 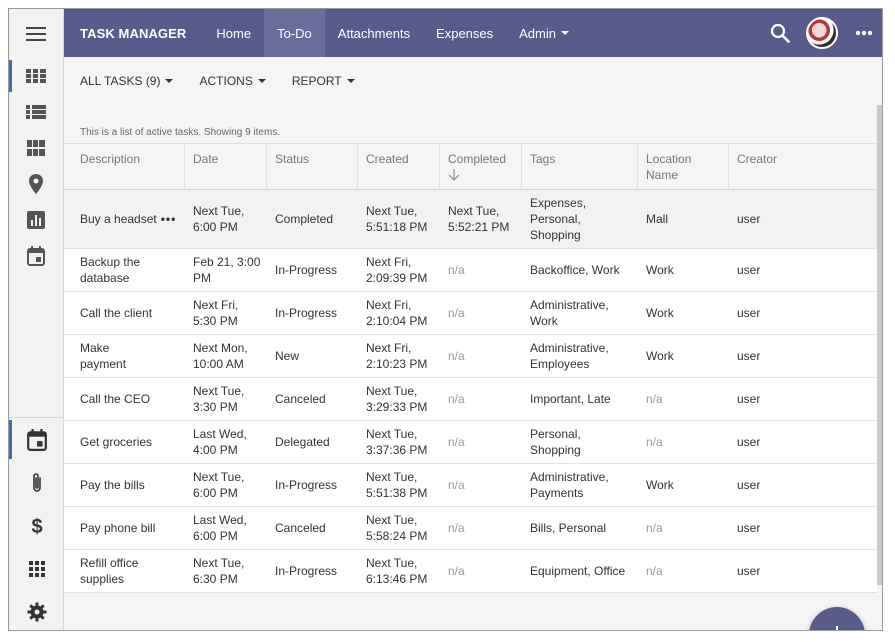 What do you see at coordinates (580, 166) in the screenshot?
I see `column-header-tags: Tags` at bounding box center [580, 166].